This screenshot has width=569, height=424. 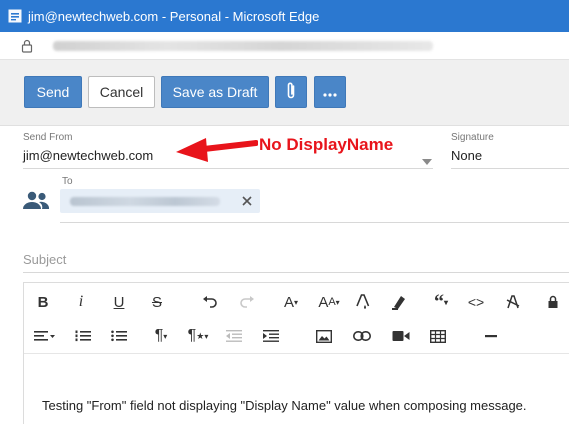 What do you see at coordinates (36, 202) in the screenshot?
I see `contacts-icon` at bounding box center [36, 202].